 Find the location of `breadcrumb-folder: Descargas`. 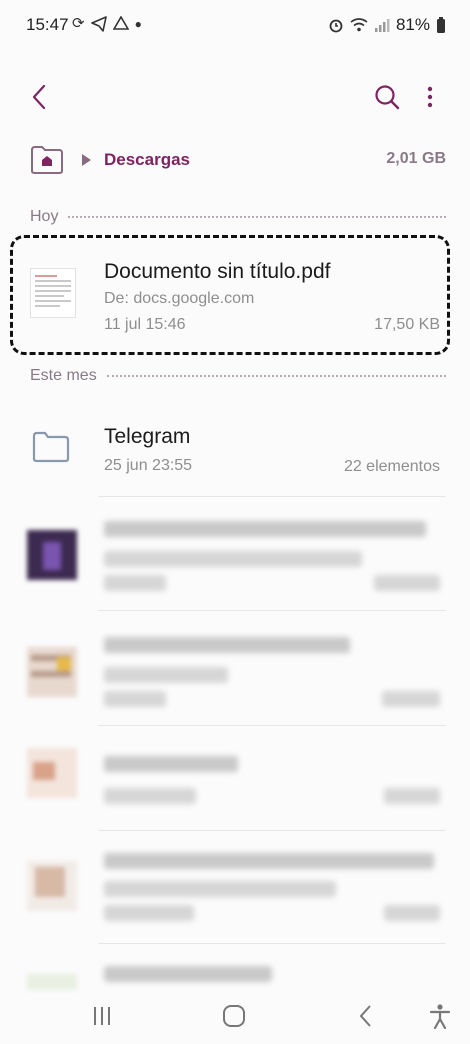

breadcrumb-folder: Descargas is located at coordinates (147, 160).